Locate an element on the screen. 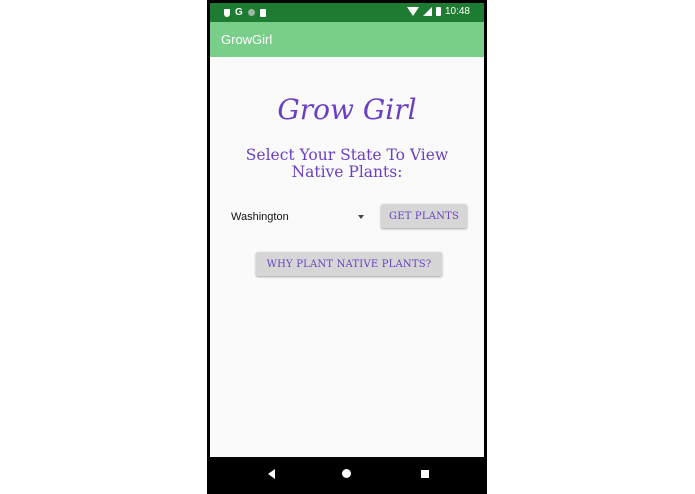 Image resolution: width=695 pixels, height=494 pixels. subtitle: Select Your State To View Native Plants: is located at coordinates (347, 164).